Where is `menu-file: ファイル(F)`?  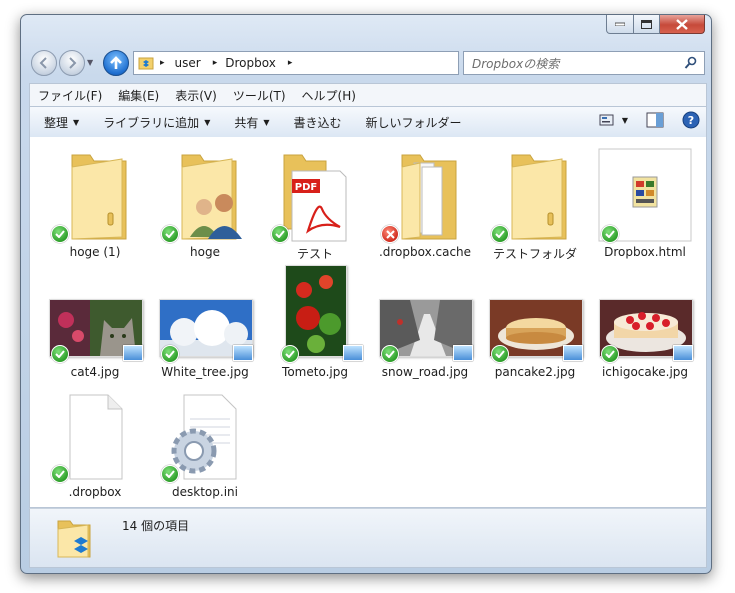 menu-file: ファイル(F) is located at coordinates (70, 95).